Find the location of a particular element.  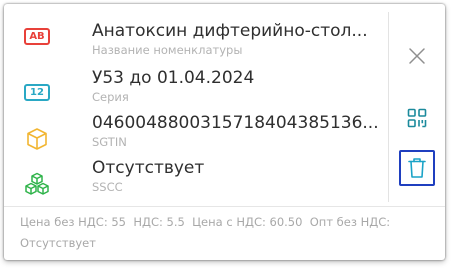

name-badge: AB is located at coordinates (37, 36).